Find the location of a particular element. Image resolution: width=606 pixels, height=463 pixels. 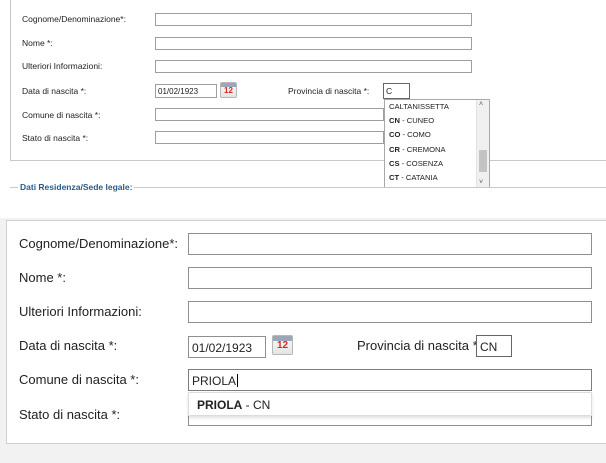

provincia-input: CN is located at coordinates (494, 346).